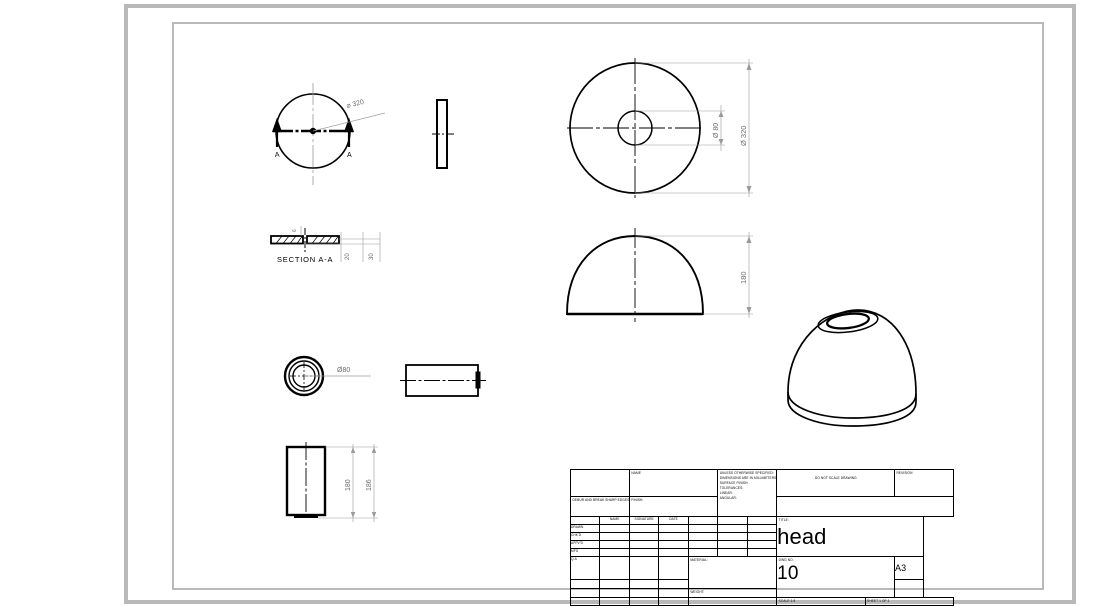  I want to click on tb-appvd-name, so click(614, 544).